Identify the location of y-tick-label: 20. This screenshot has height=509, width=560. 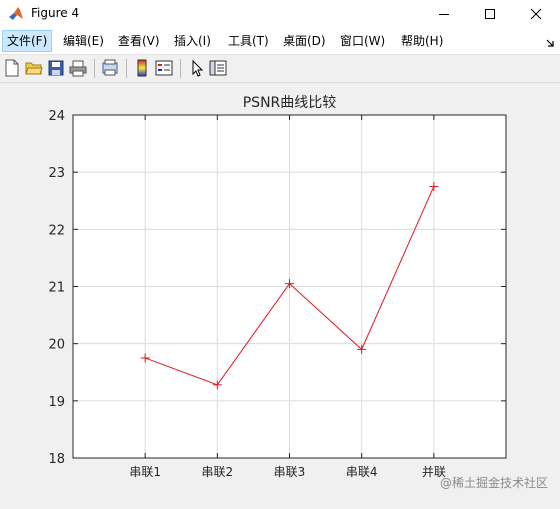
(56, 345).